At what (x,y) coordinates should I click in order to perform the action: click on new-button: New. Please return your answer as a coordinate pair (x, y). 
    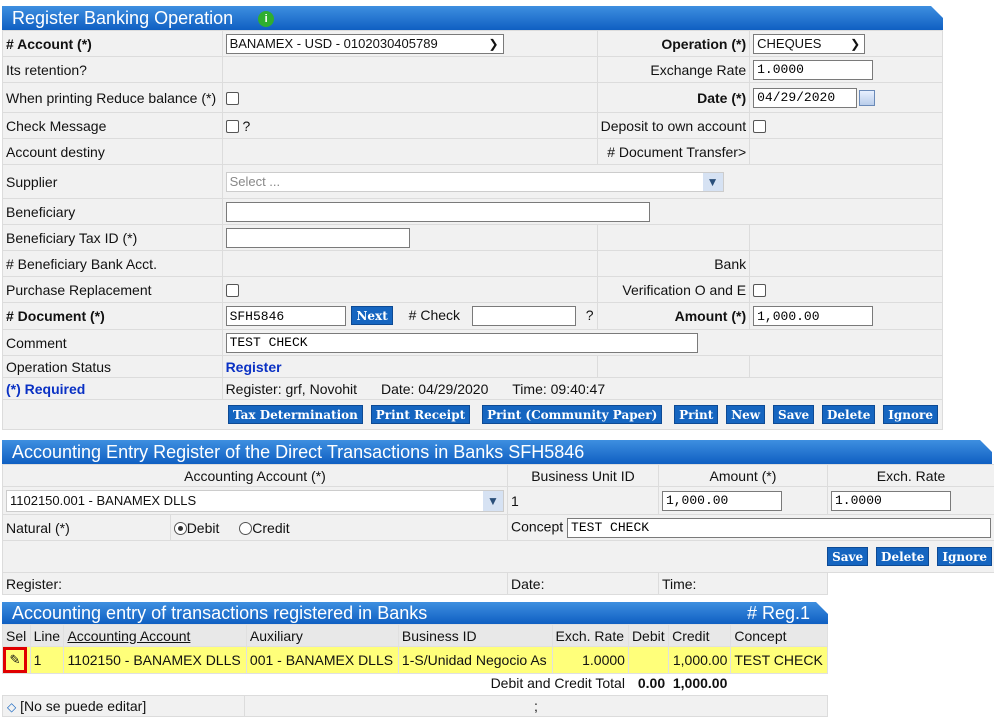
    Looking at the image, I should click on (745, 414).